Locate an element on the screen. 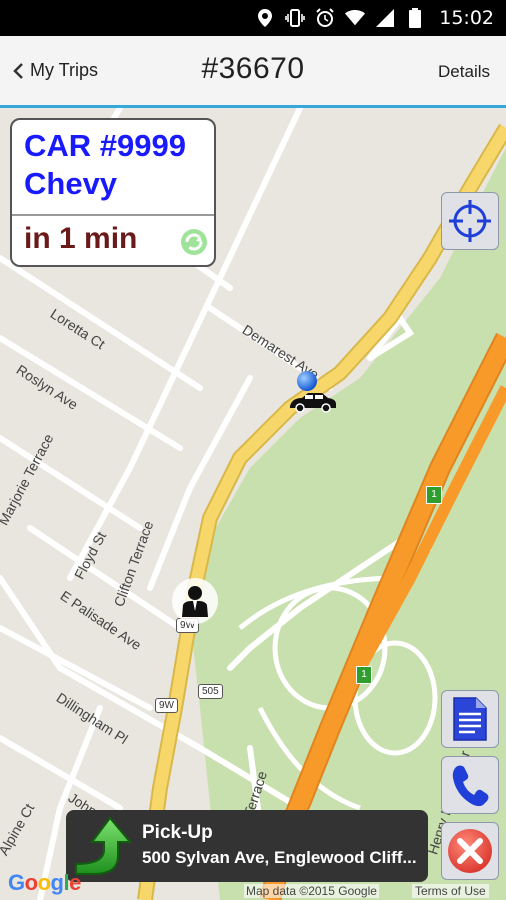 This screenshot has height=900, width=506. car-location-marker is located at coordinates (314, 391).